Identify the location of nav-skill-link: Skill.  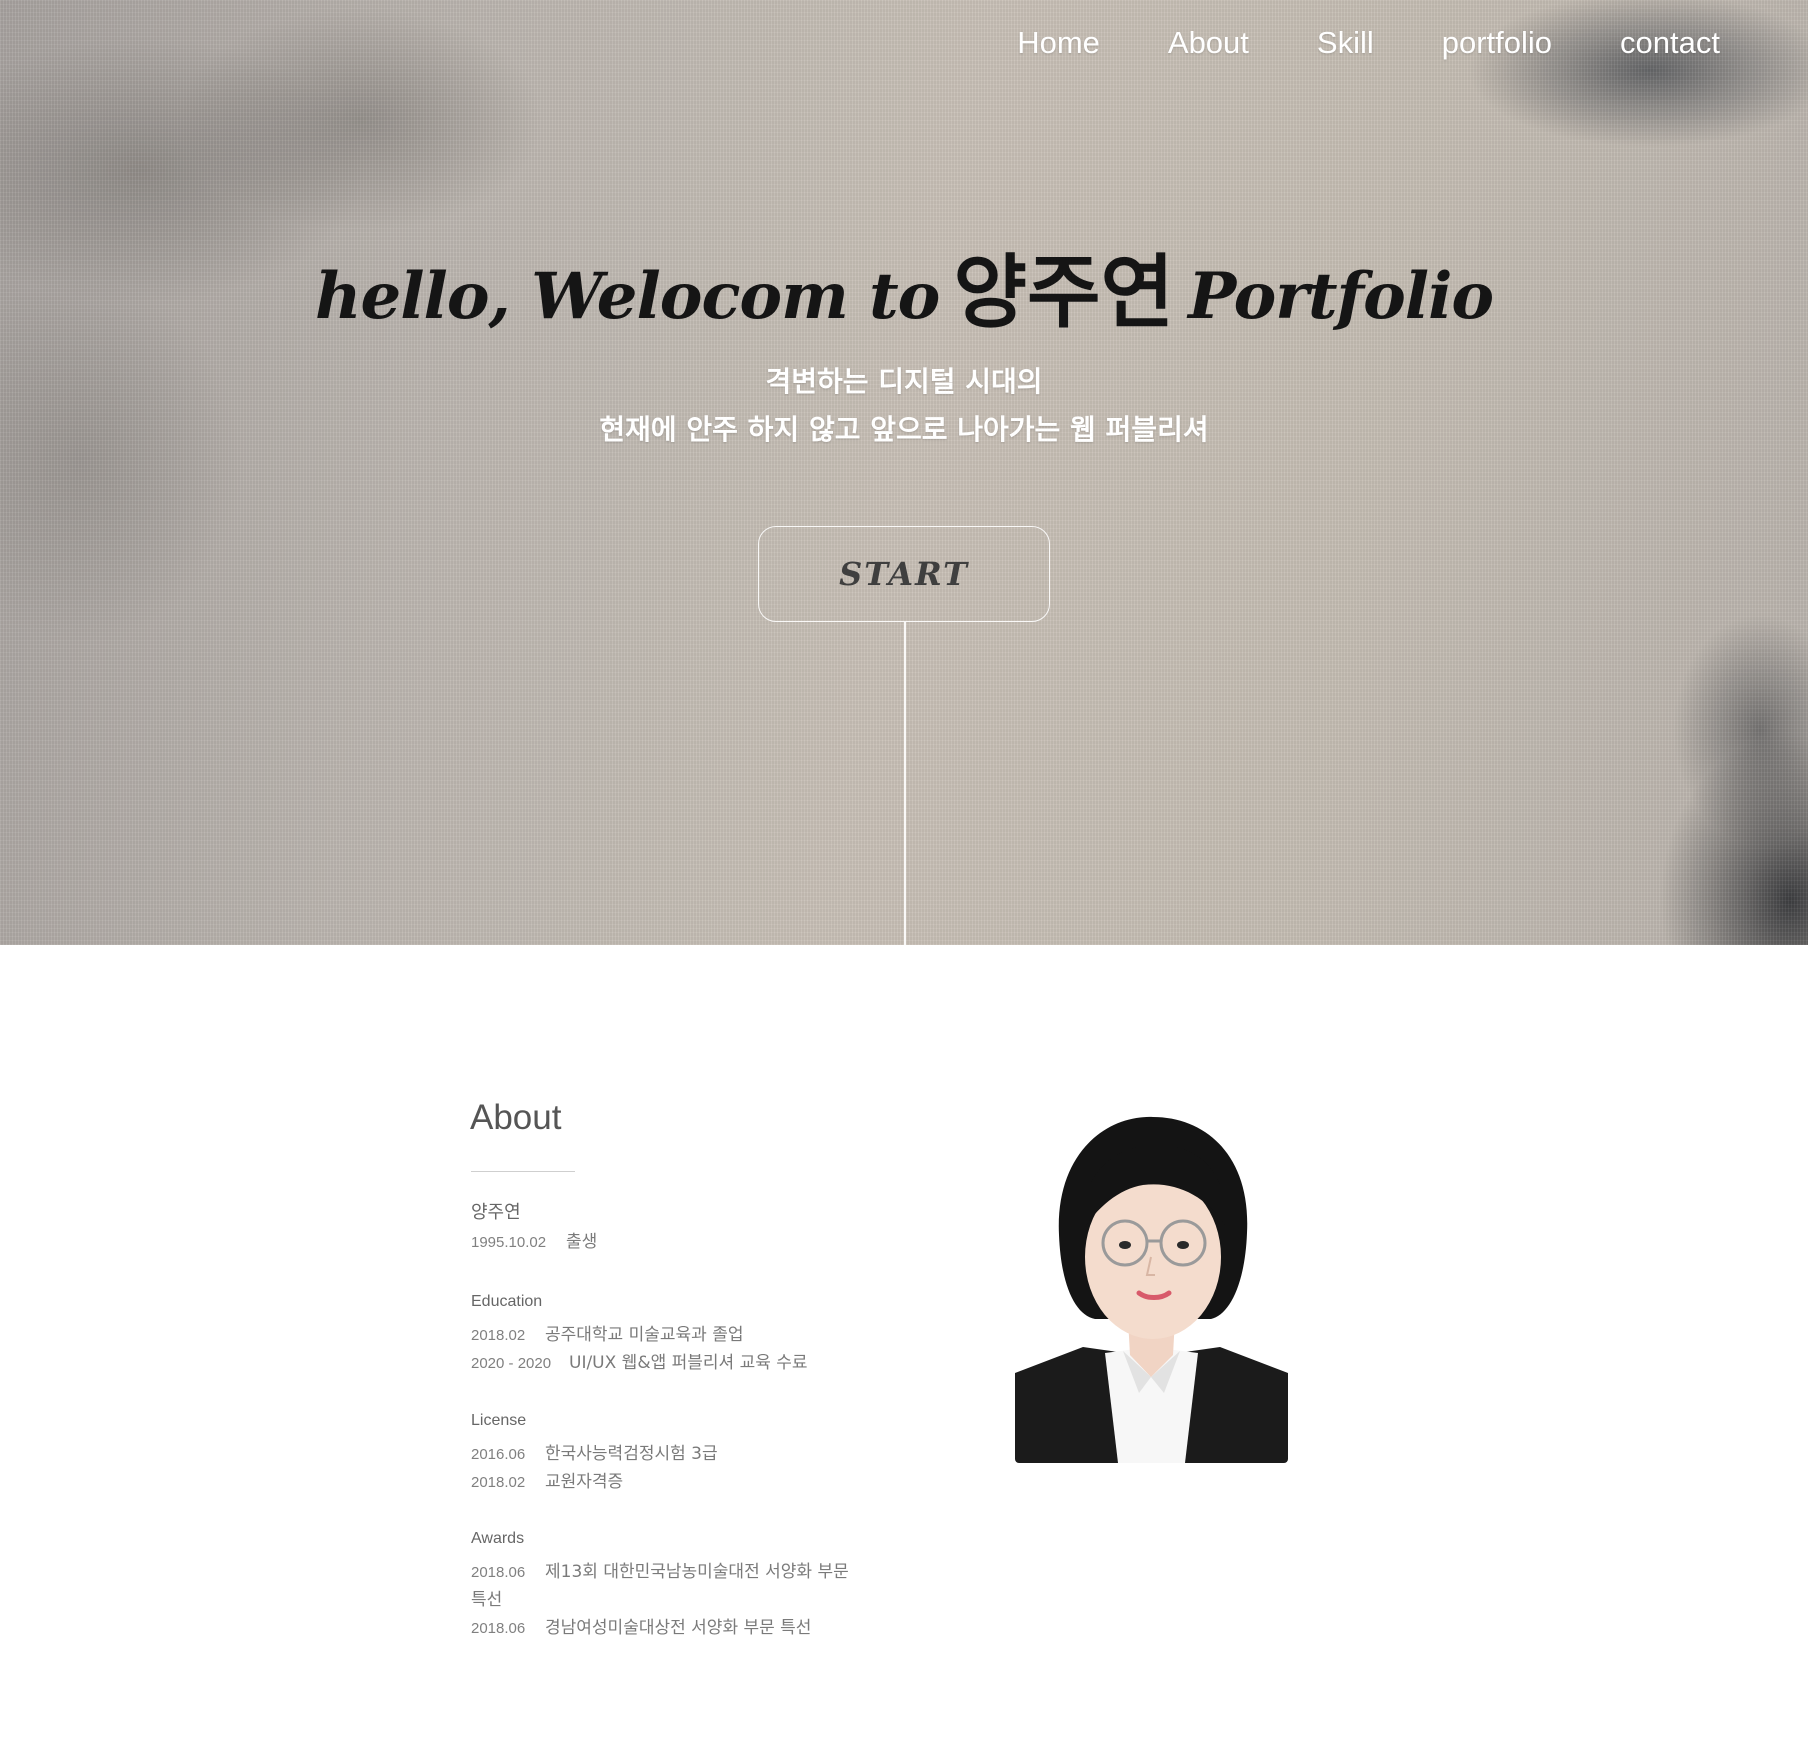
(1345, 43).